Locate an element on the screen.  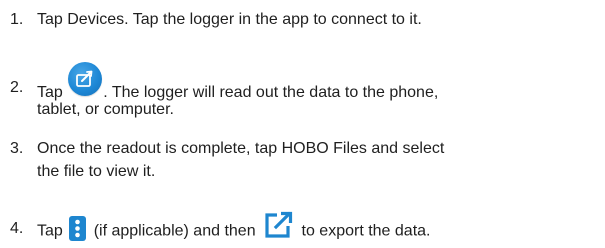
step-number: 1. is located at coordinates (17, 19).